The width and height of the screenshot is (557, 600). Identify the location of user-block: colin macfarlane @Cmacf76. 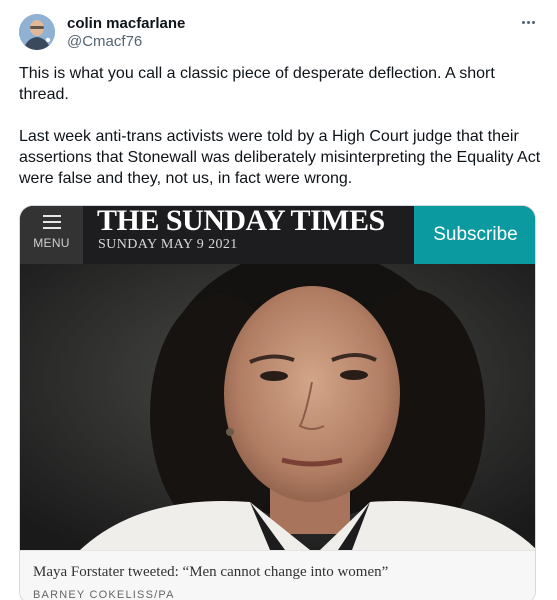
(126, 33).